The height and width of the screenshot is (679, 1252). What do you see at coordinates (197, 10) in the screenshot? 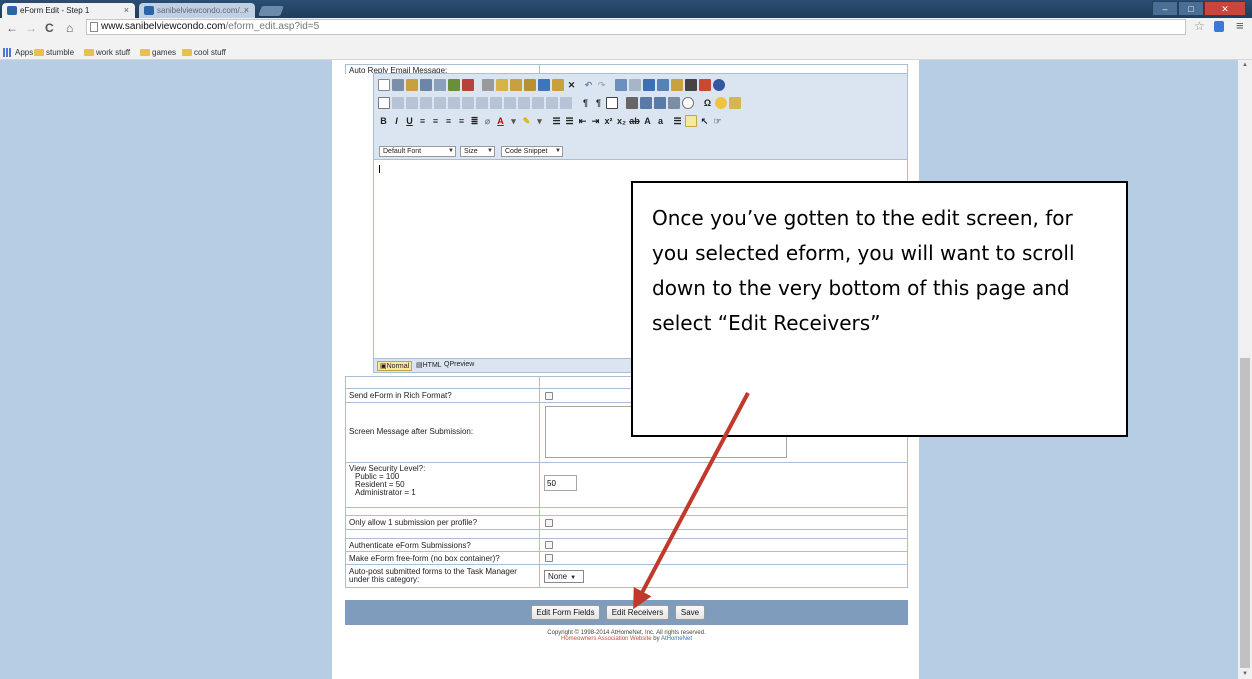
I see `tab-sanibelviewcondo: sanibelviewcondo.com/... ×` at bounding box center [197, 10].